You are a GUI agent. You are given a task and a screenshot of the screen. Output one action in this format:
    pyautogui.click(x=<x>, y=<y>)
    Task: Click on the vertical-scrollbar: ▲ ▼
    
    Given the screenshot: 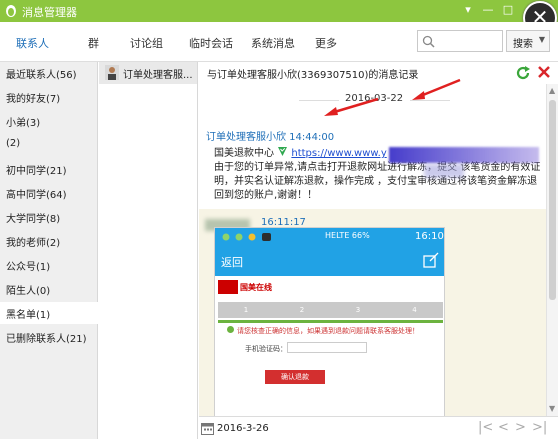 What is the action you would take?
    pyautogui.click(x=552, y=250)
    